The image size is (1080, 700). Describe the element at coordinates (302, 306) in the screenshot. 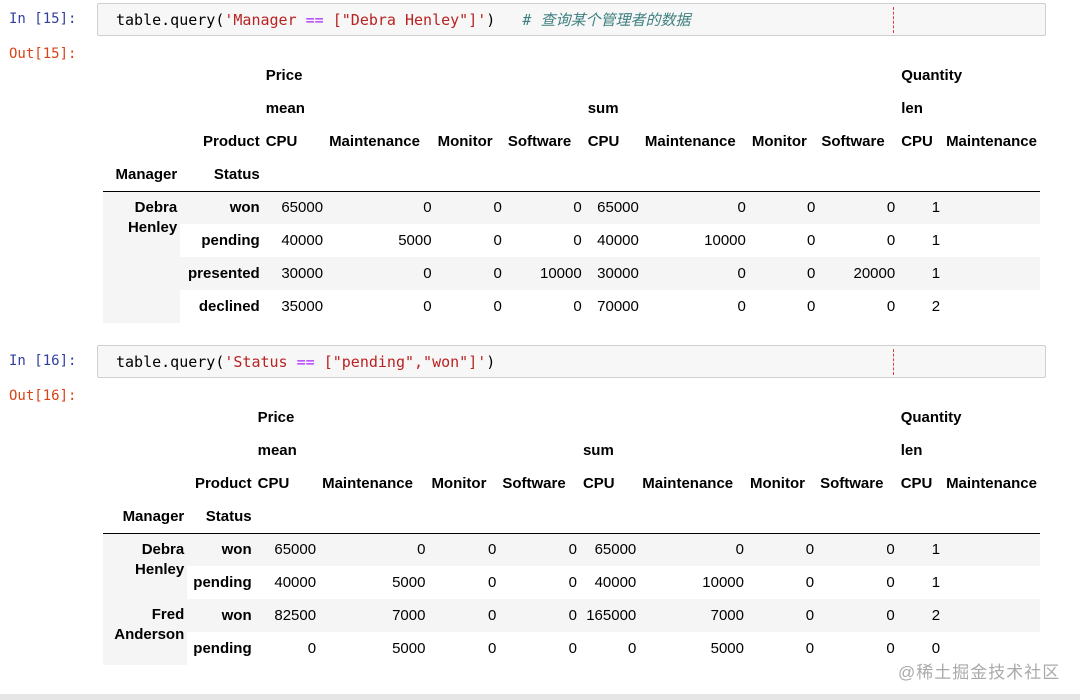

I see `table-cell: 35000` at that location.